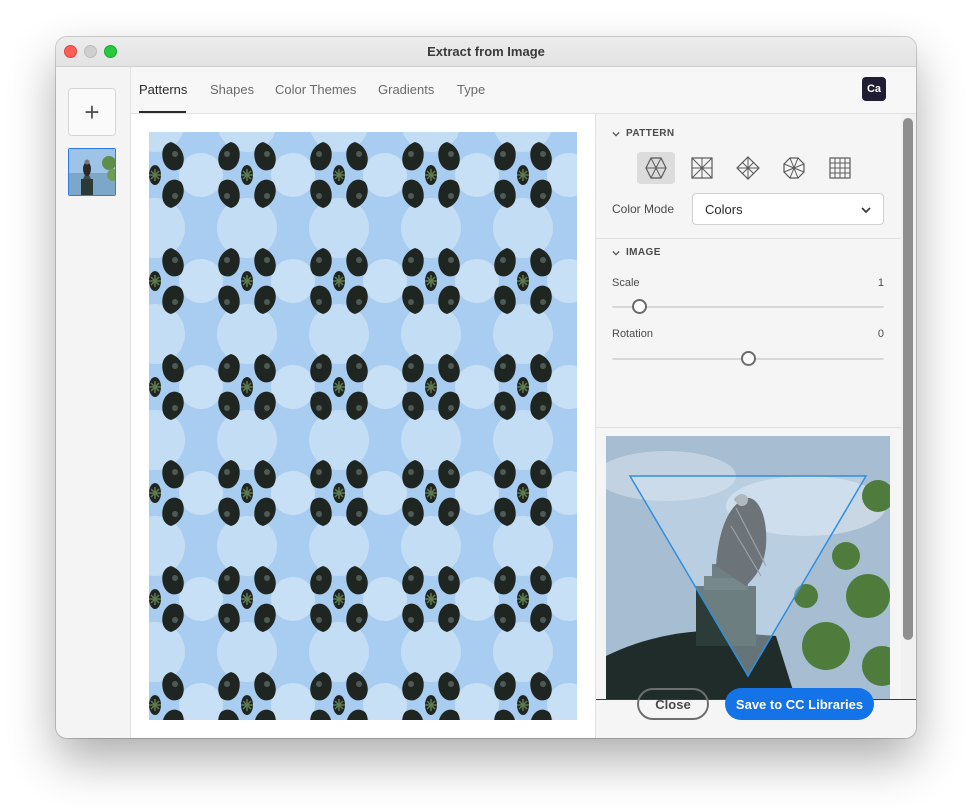  What do you see at coordinates (748, 568) in the screenshot?
I see `source-image-preview` at bounding box center [748, 568].